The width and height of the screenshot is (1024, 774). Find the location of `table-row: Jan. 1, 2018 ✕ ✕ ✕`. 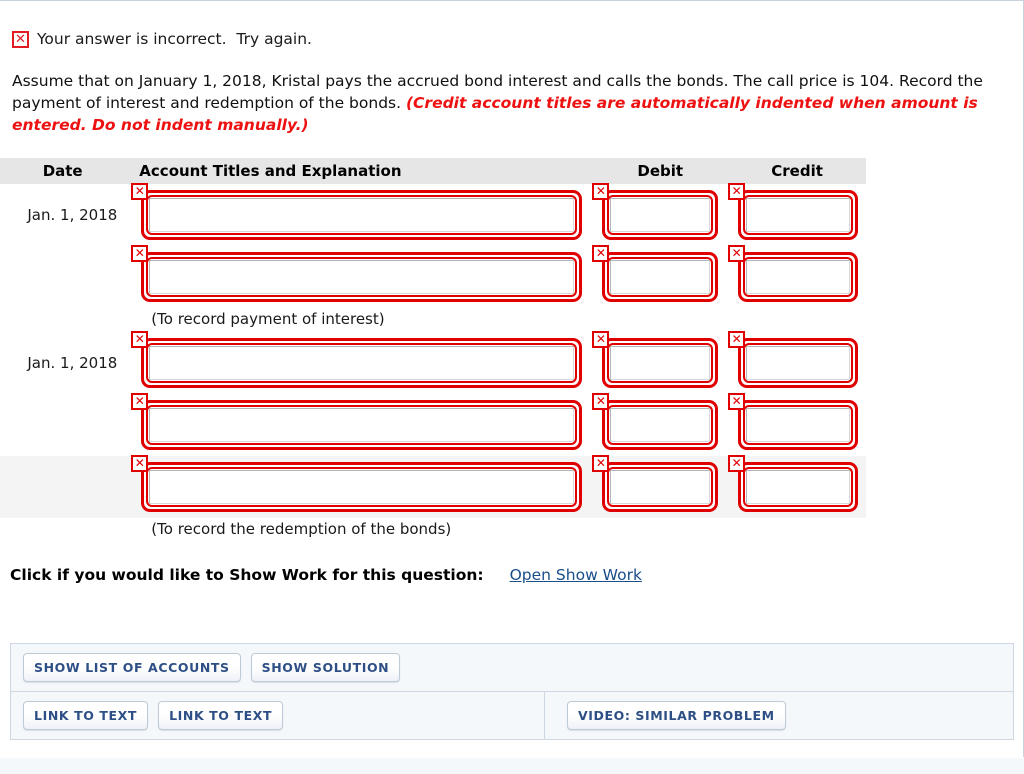

table-row: Jan. 1, 2018 ✕ ✕ ✕ is located at coordinates (433, 214).